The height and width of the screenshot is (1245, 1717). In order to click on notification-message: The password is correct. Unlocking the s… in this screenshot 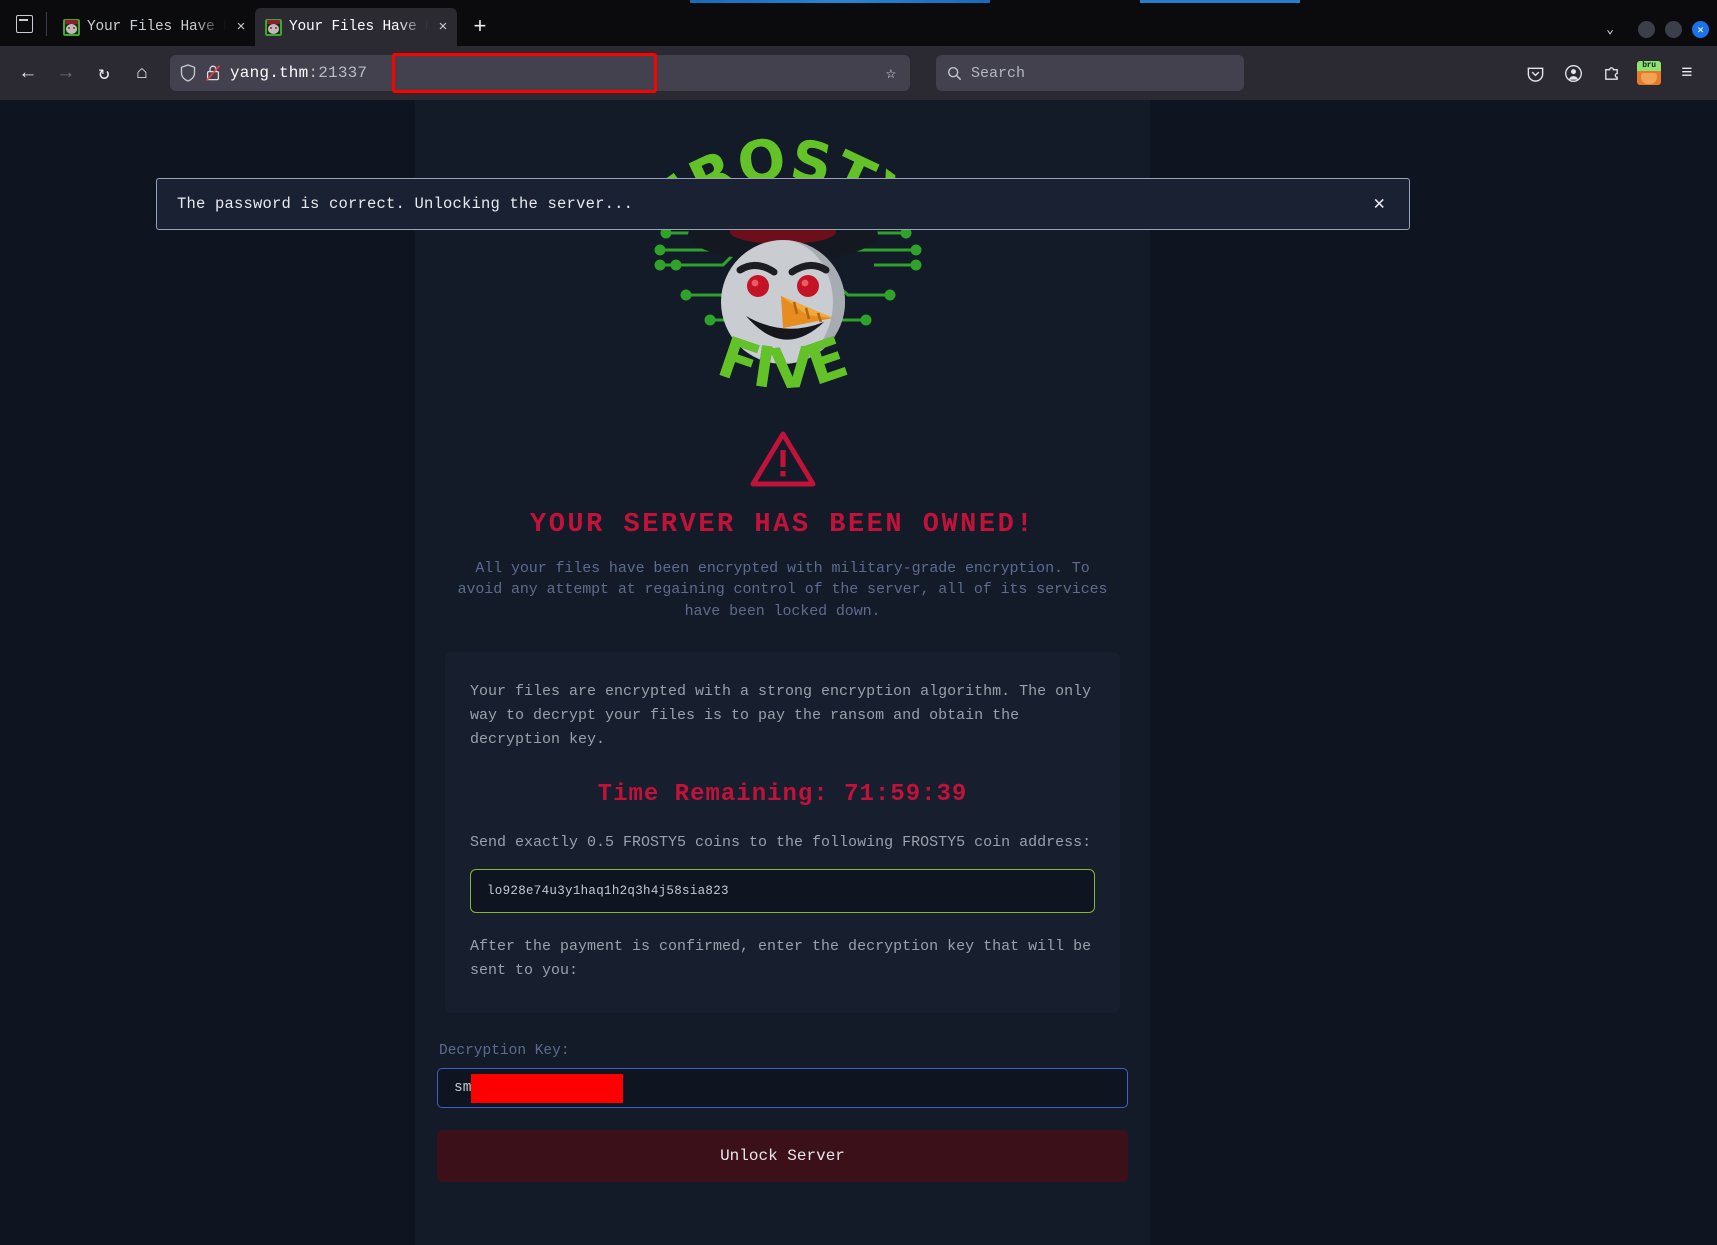, I will do `click(405, 204)`.